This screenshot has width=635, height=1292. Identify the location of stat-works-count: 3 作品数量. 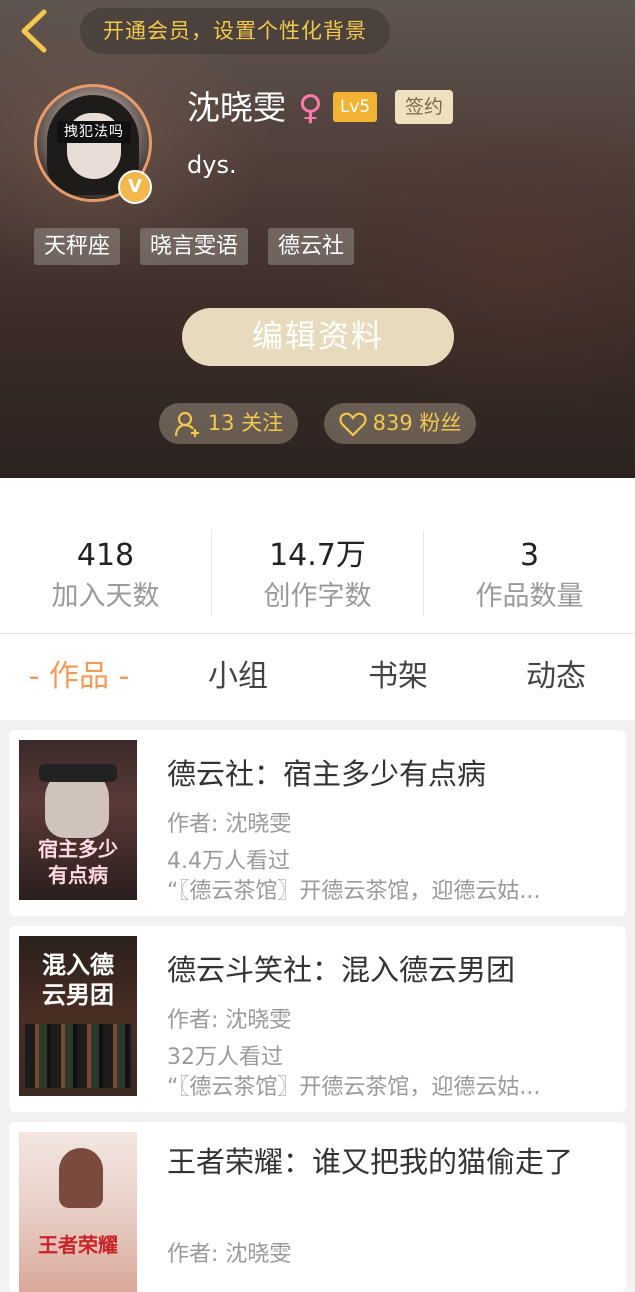
(529, 555).